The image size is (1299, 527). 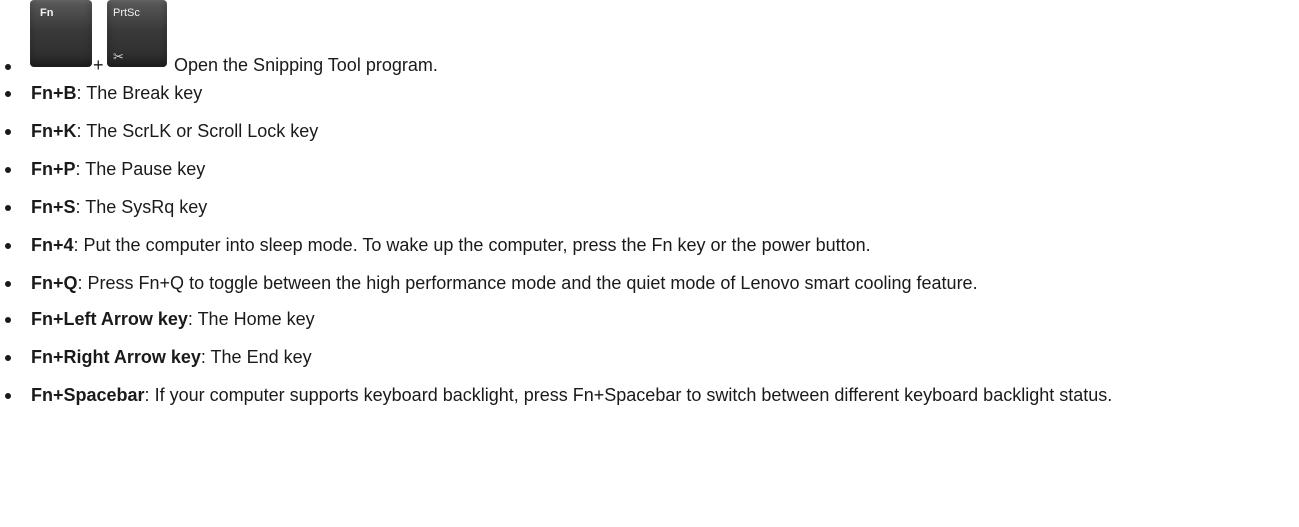 What do you see at coordinates (647, 93) in the screenshot?
I see `list-item: Fn+B: The Break key` at bounding box center [647, 93].